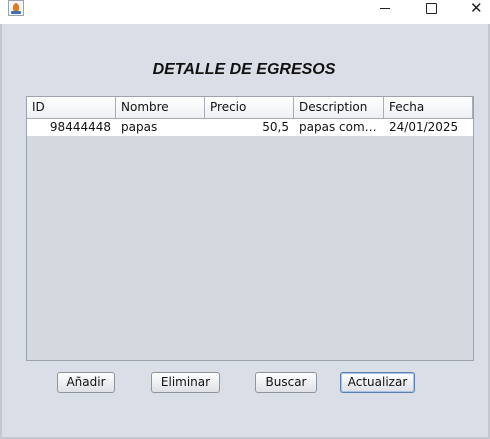 Image resolution: width=490 pixels, height=439 pixels. I want to click on update-button: Actualizar, so click(377, 382).